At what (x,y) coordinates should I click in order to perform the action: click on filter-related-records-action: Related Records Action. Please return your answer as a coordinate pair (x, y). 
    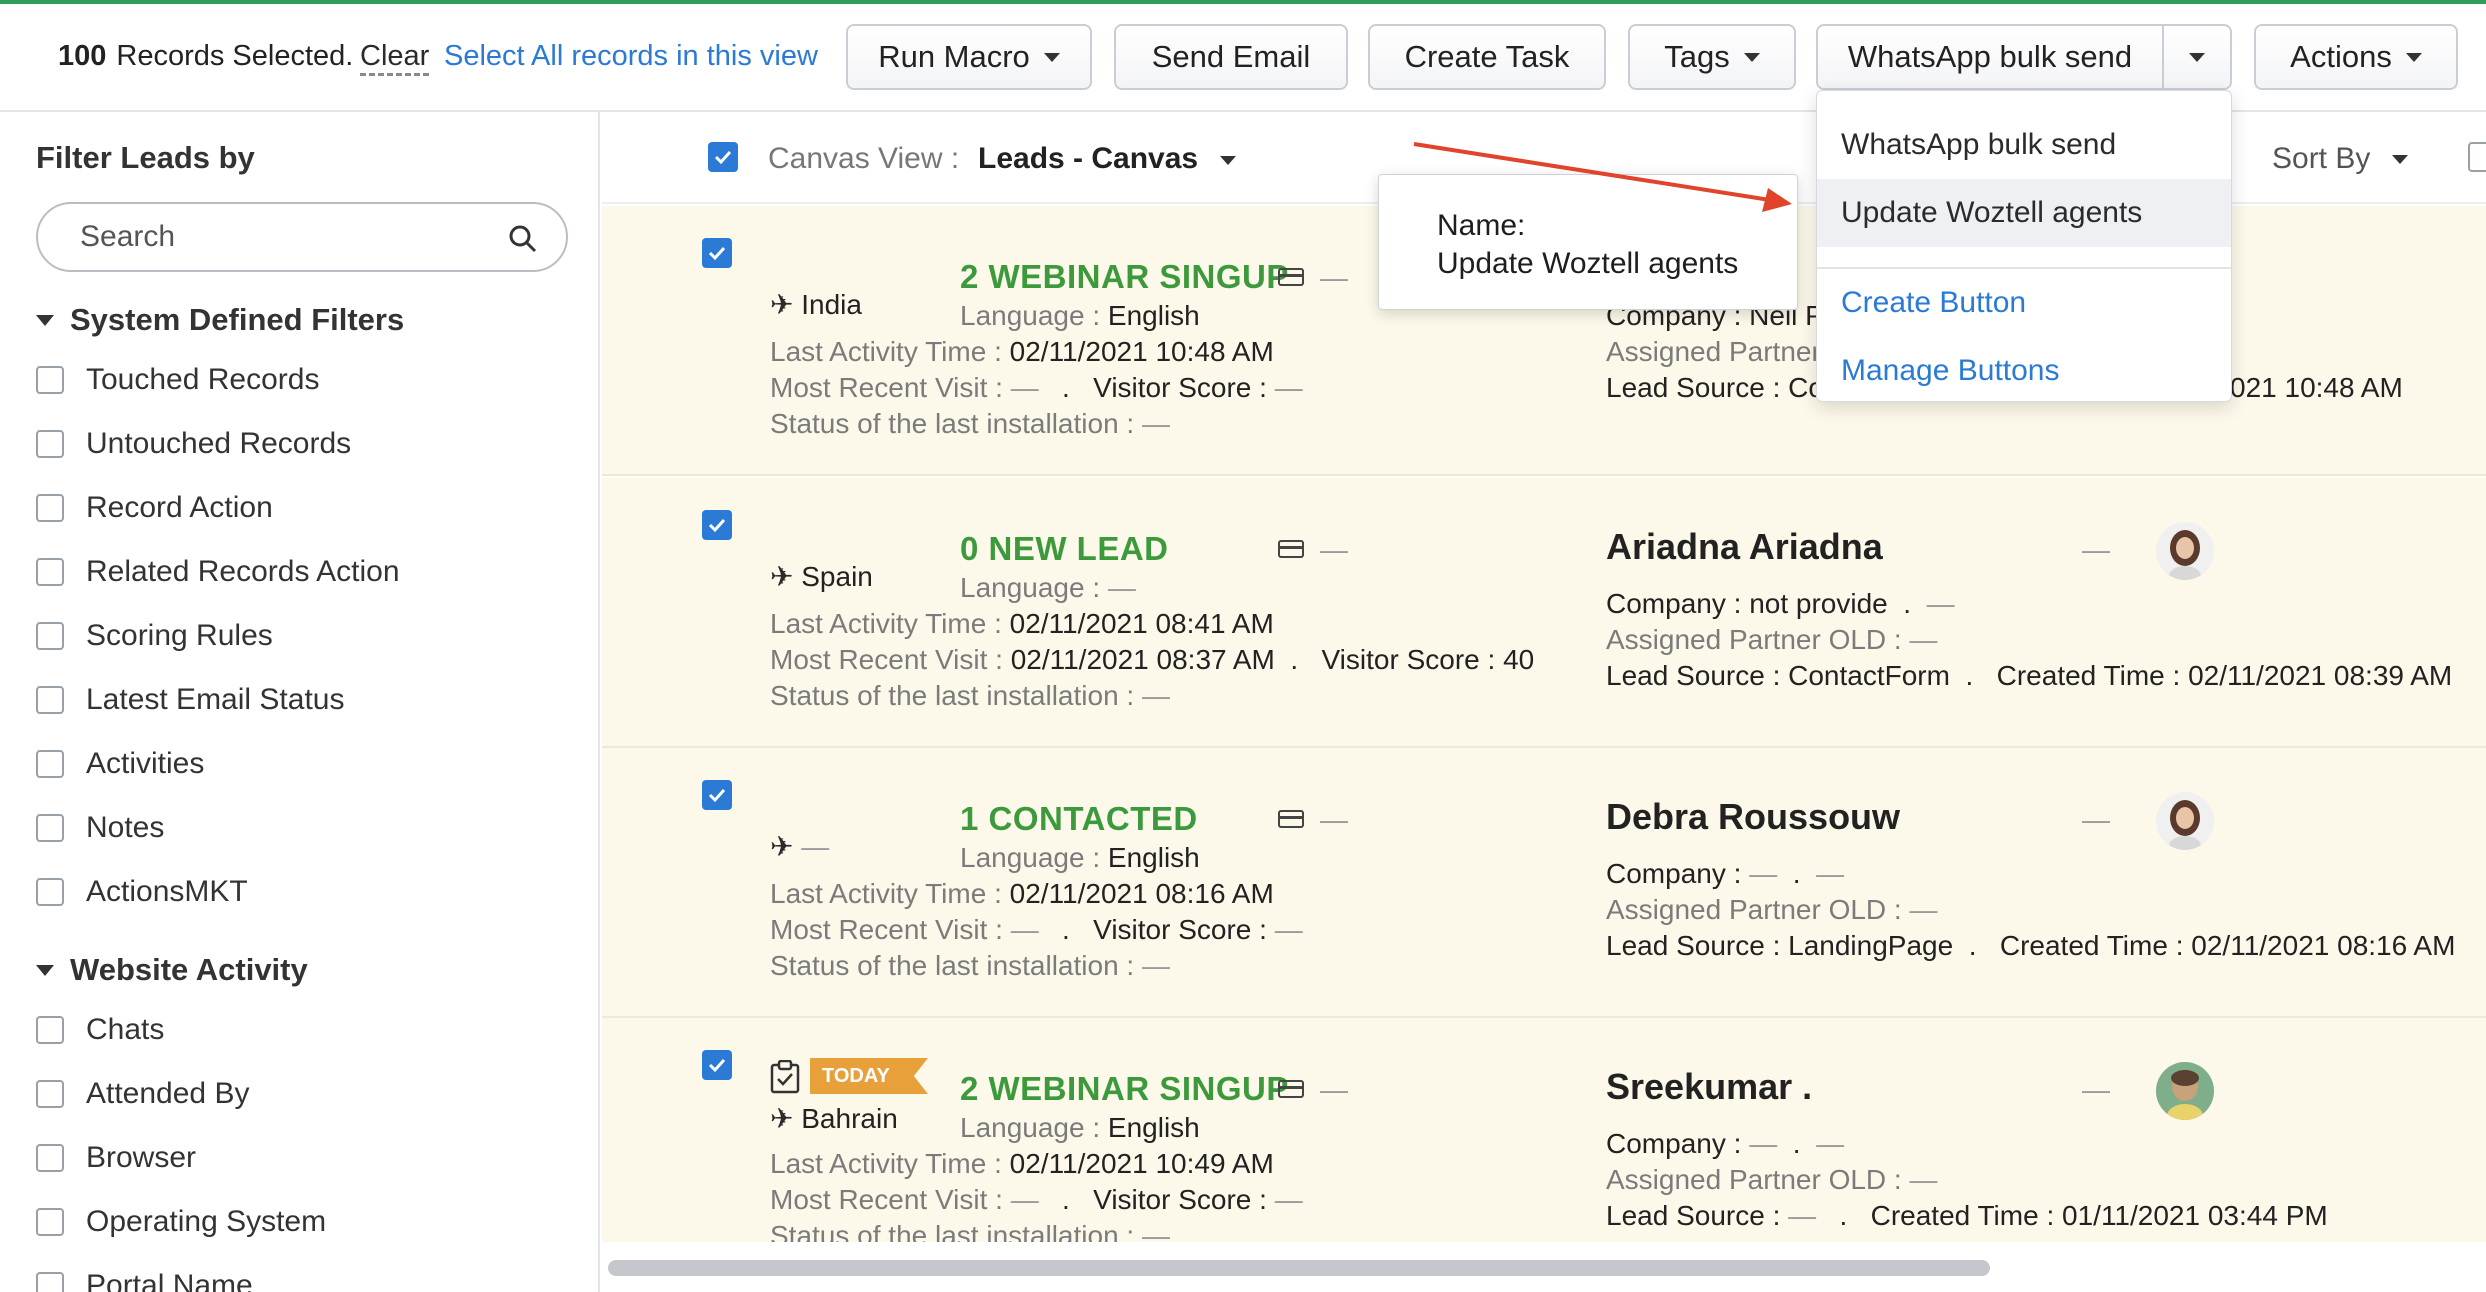
    Looking at the image, I should click on (218, 572).